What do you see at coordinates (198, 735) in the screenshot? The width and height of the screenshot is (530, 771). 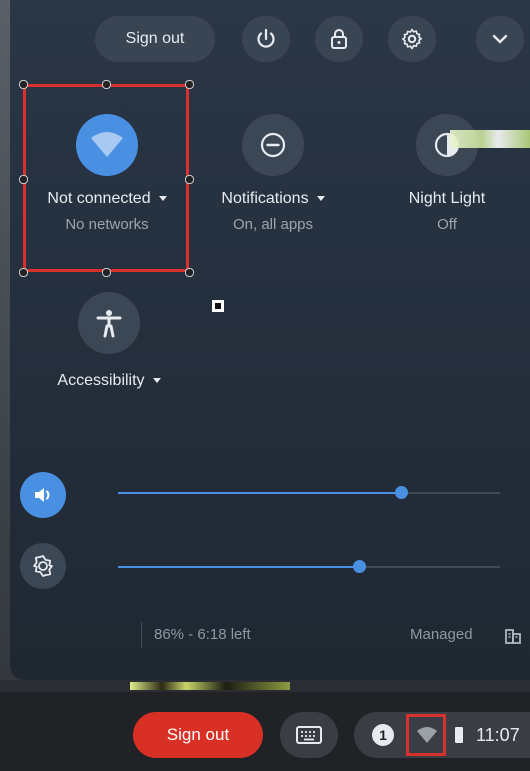 I see `shelf-sign-out-button: Sign out` at bounding box center [198, 735].